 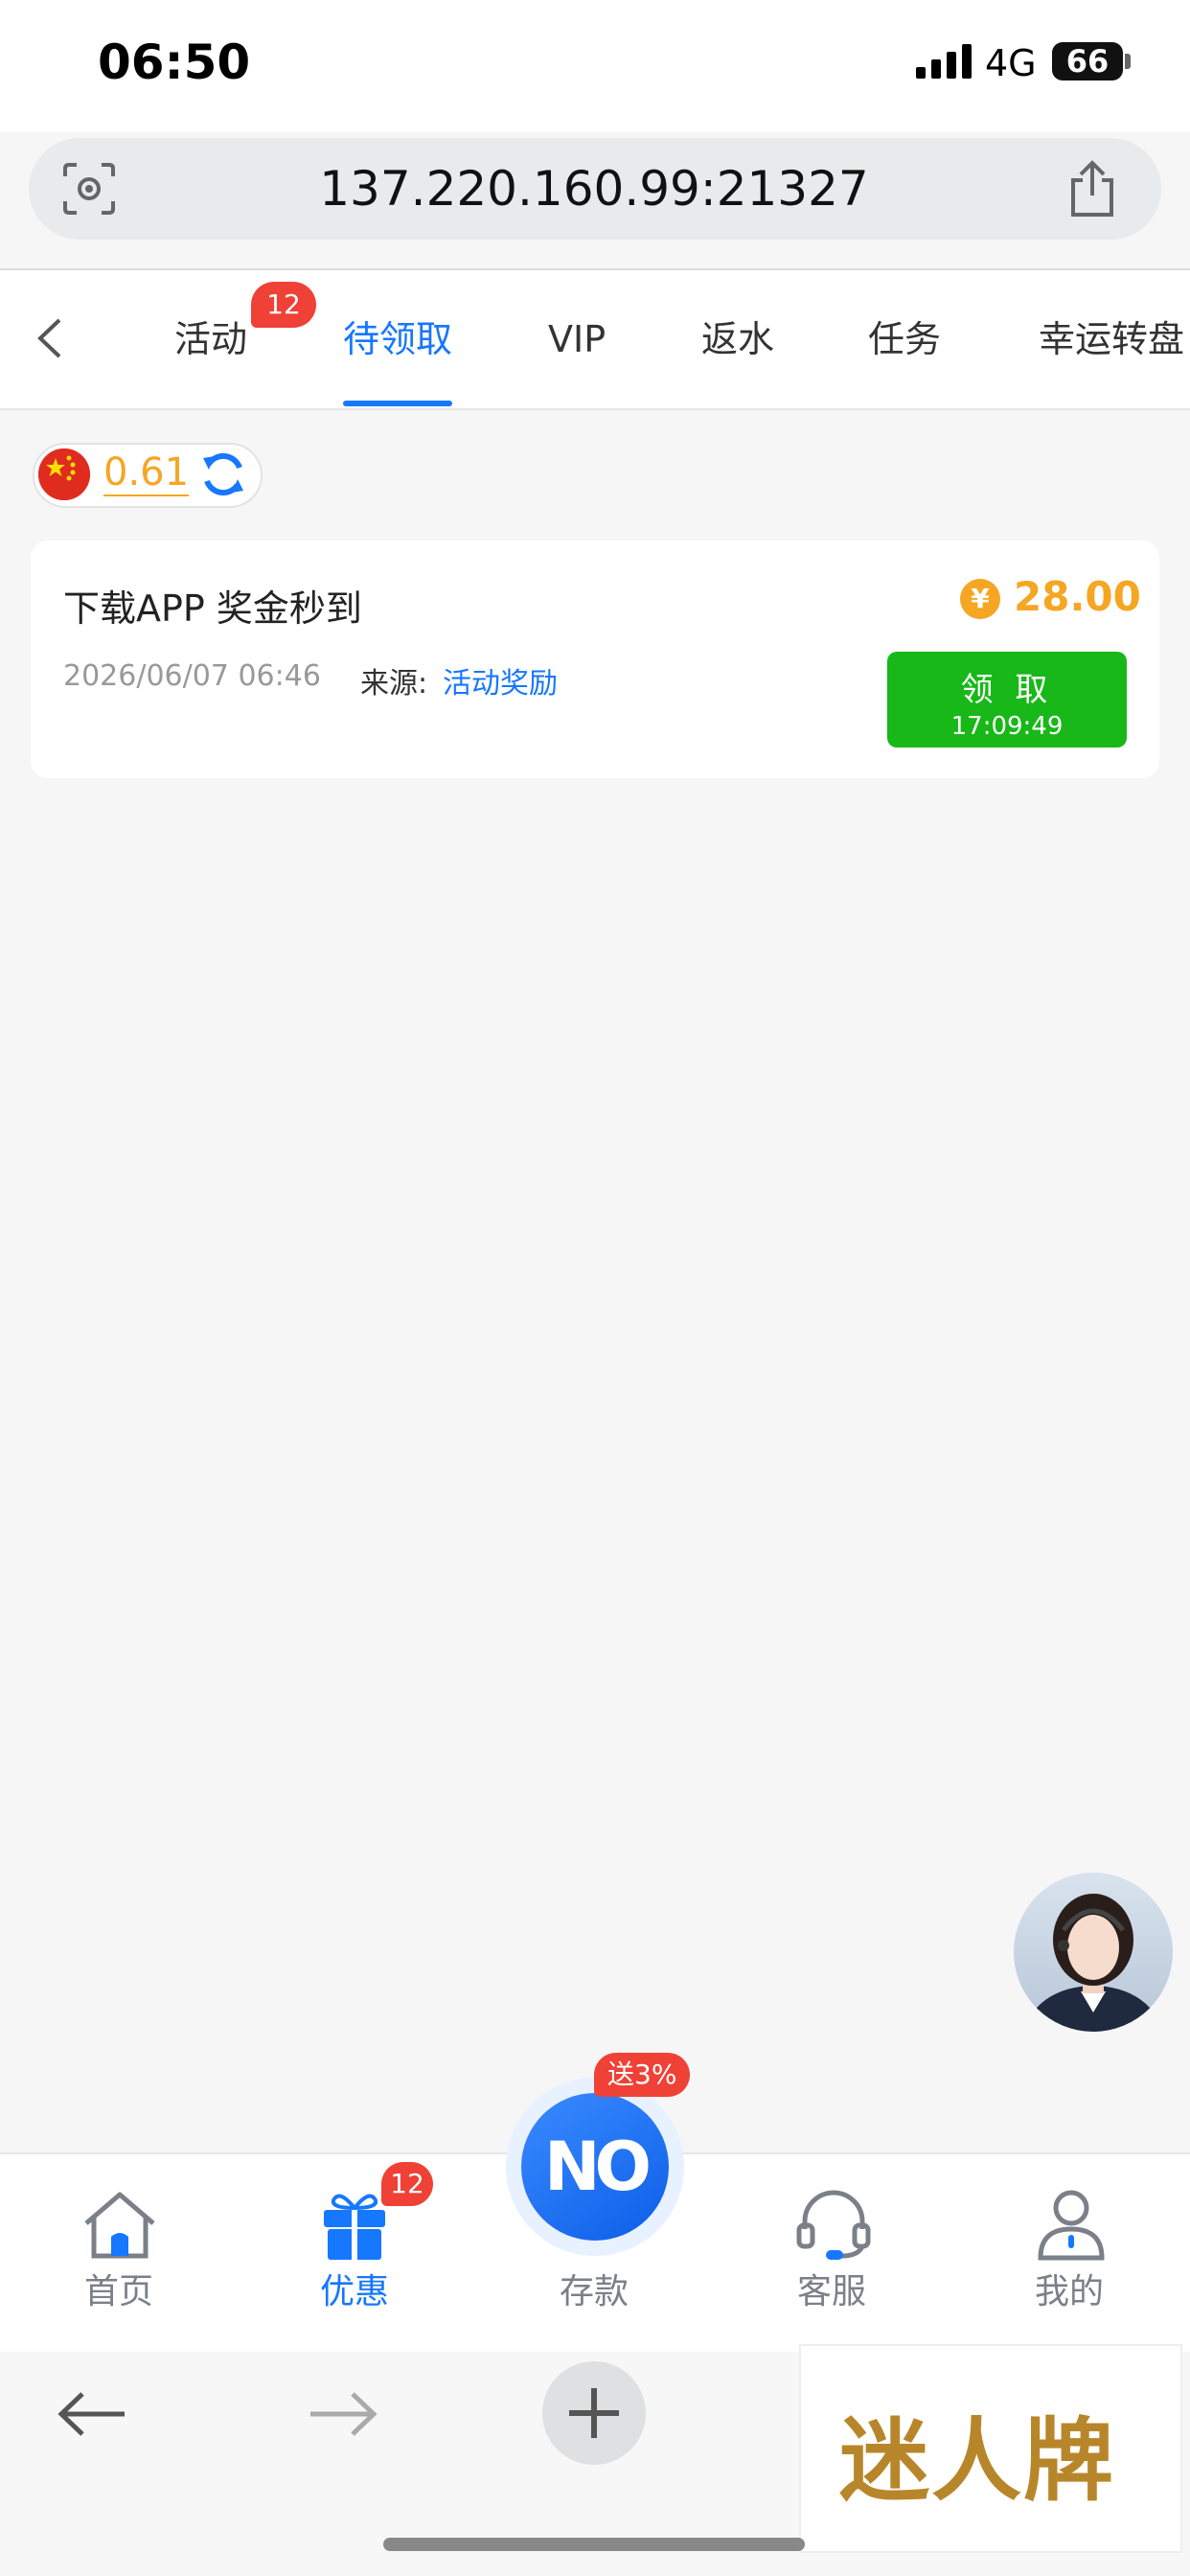 I want to click on claim-countdown: 17:09:49, so click(x=1007, y=726).